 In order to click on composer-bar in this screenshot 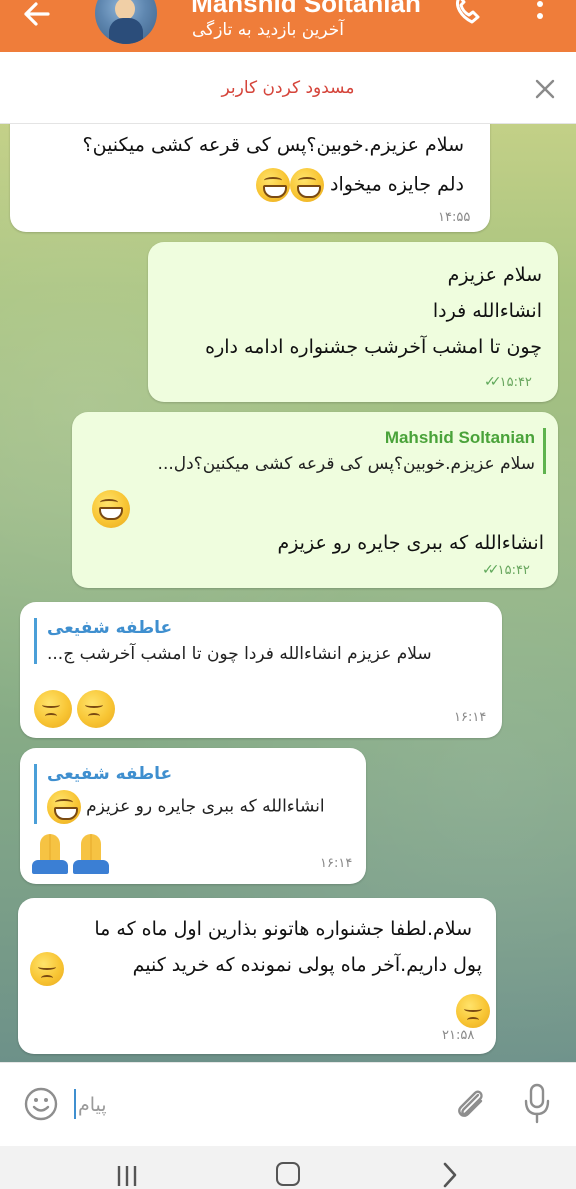, I will do `click(288, 1104)`.